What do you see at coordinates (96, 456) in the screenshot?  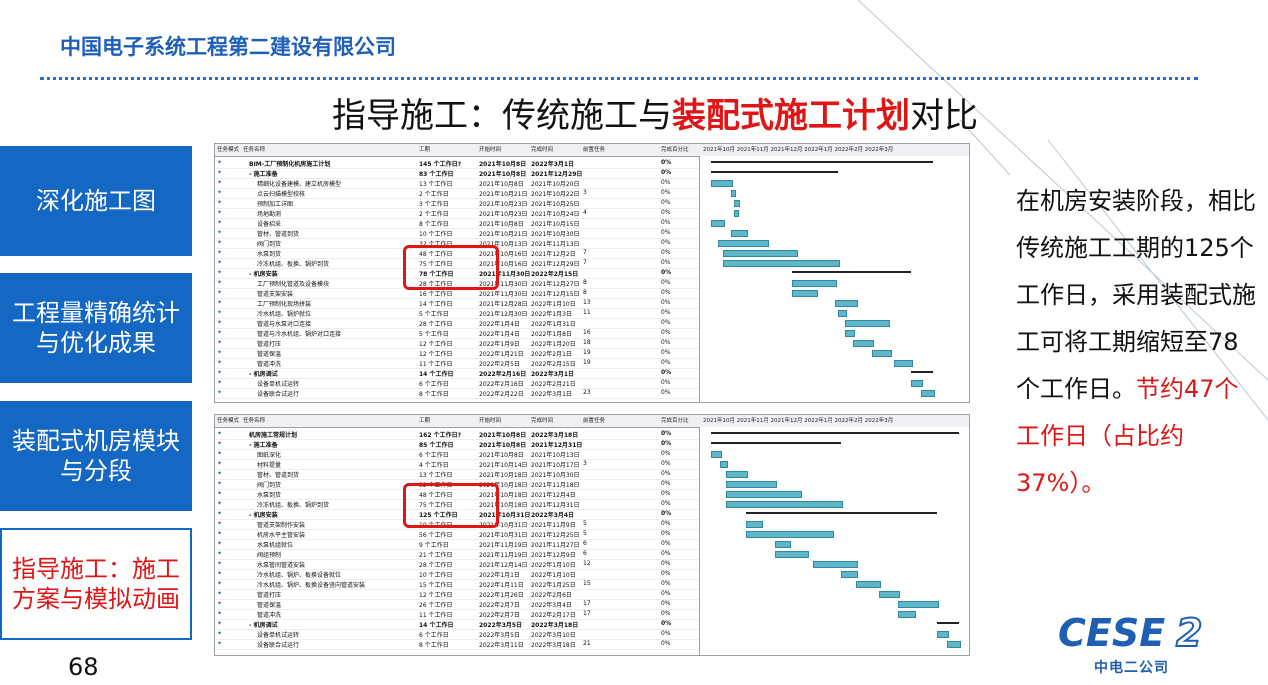 I see `sidebar-item-prefab-module: 装配式机房模块与分段` at bounding box center [96, 456].